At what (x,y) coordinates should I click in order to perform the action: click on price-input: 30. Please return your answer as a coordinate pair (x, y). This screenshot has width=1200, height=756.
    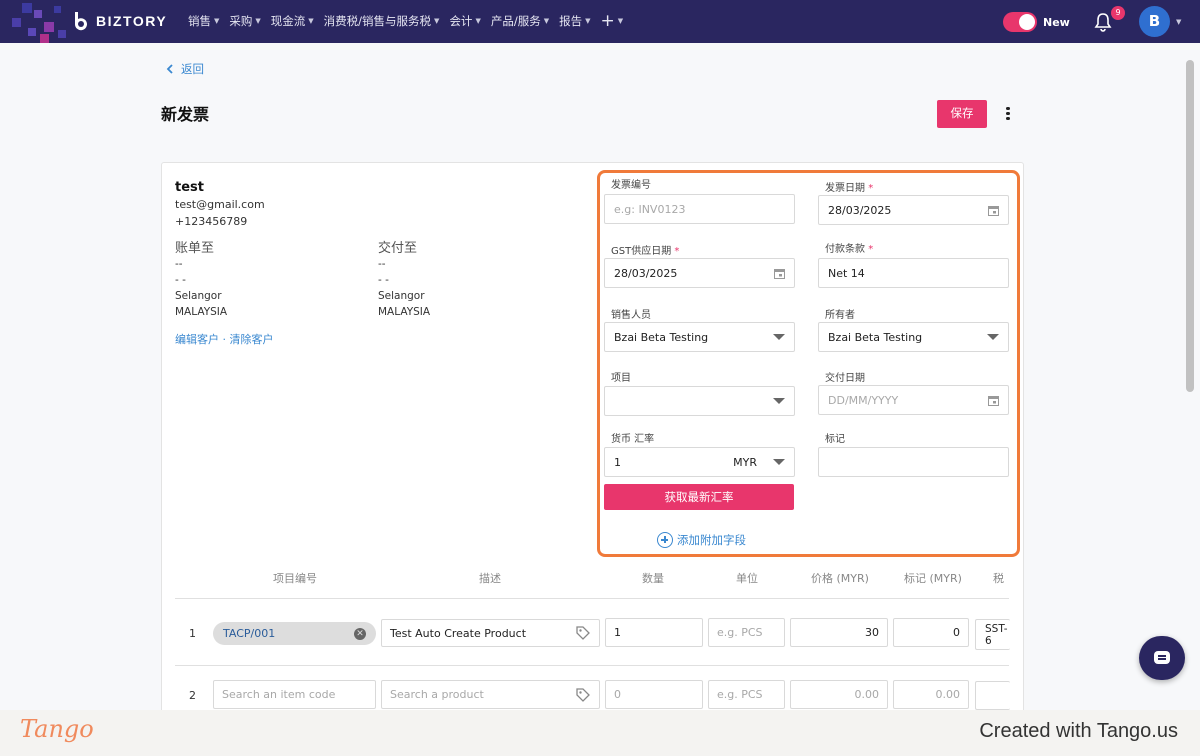
    Looking at the image, I should click on (839, 632).